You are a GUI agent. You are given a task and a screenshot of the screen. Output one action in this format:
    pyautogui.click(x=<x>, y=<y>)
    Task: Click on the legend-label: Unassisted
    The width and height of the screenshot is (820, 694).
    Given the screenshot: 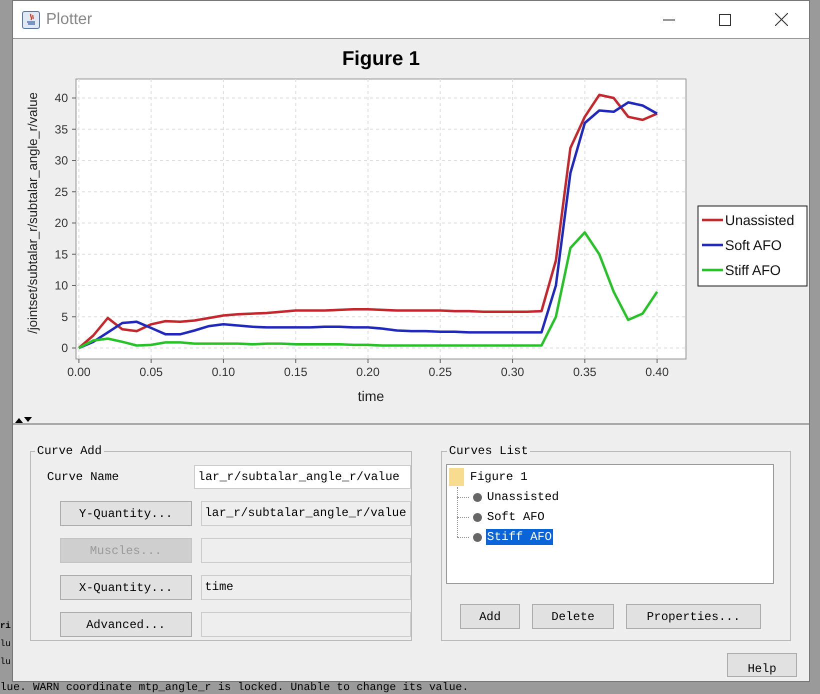 What is the action you would take?
    pyautogui.click(x=759, y=220)
    